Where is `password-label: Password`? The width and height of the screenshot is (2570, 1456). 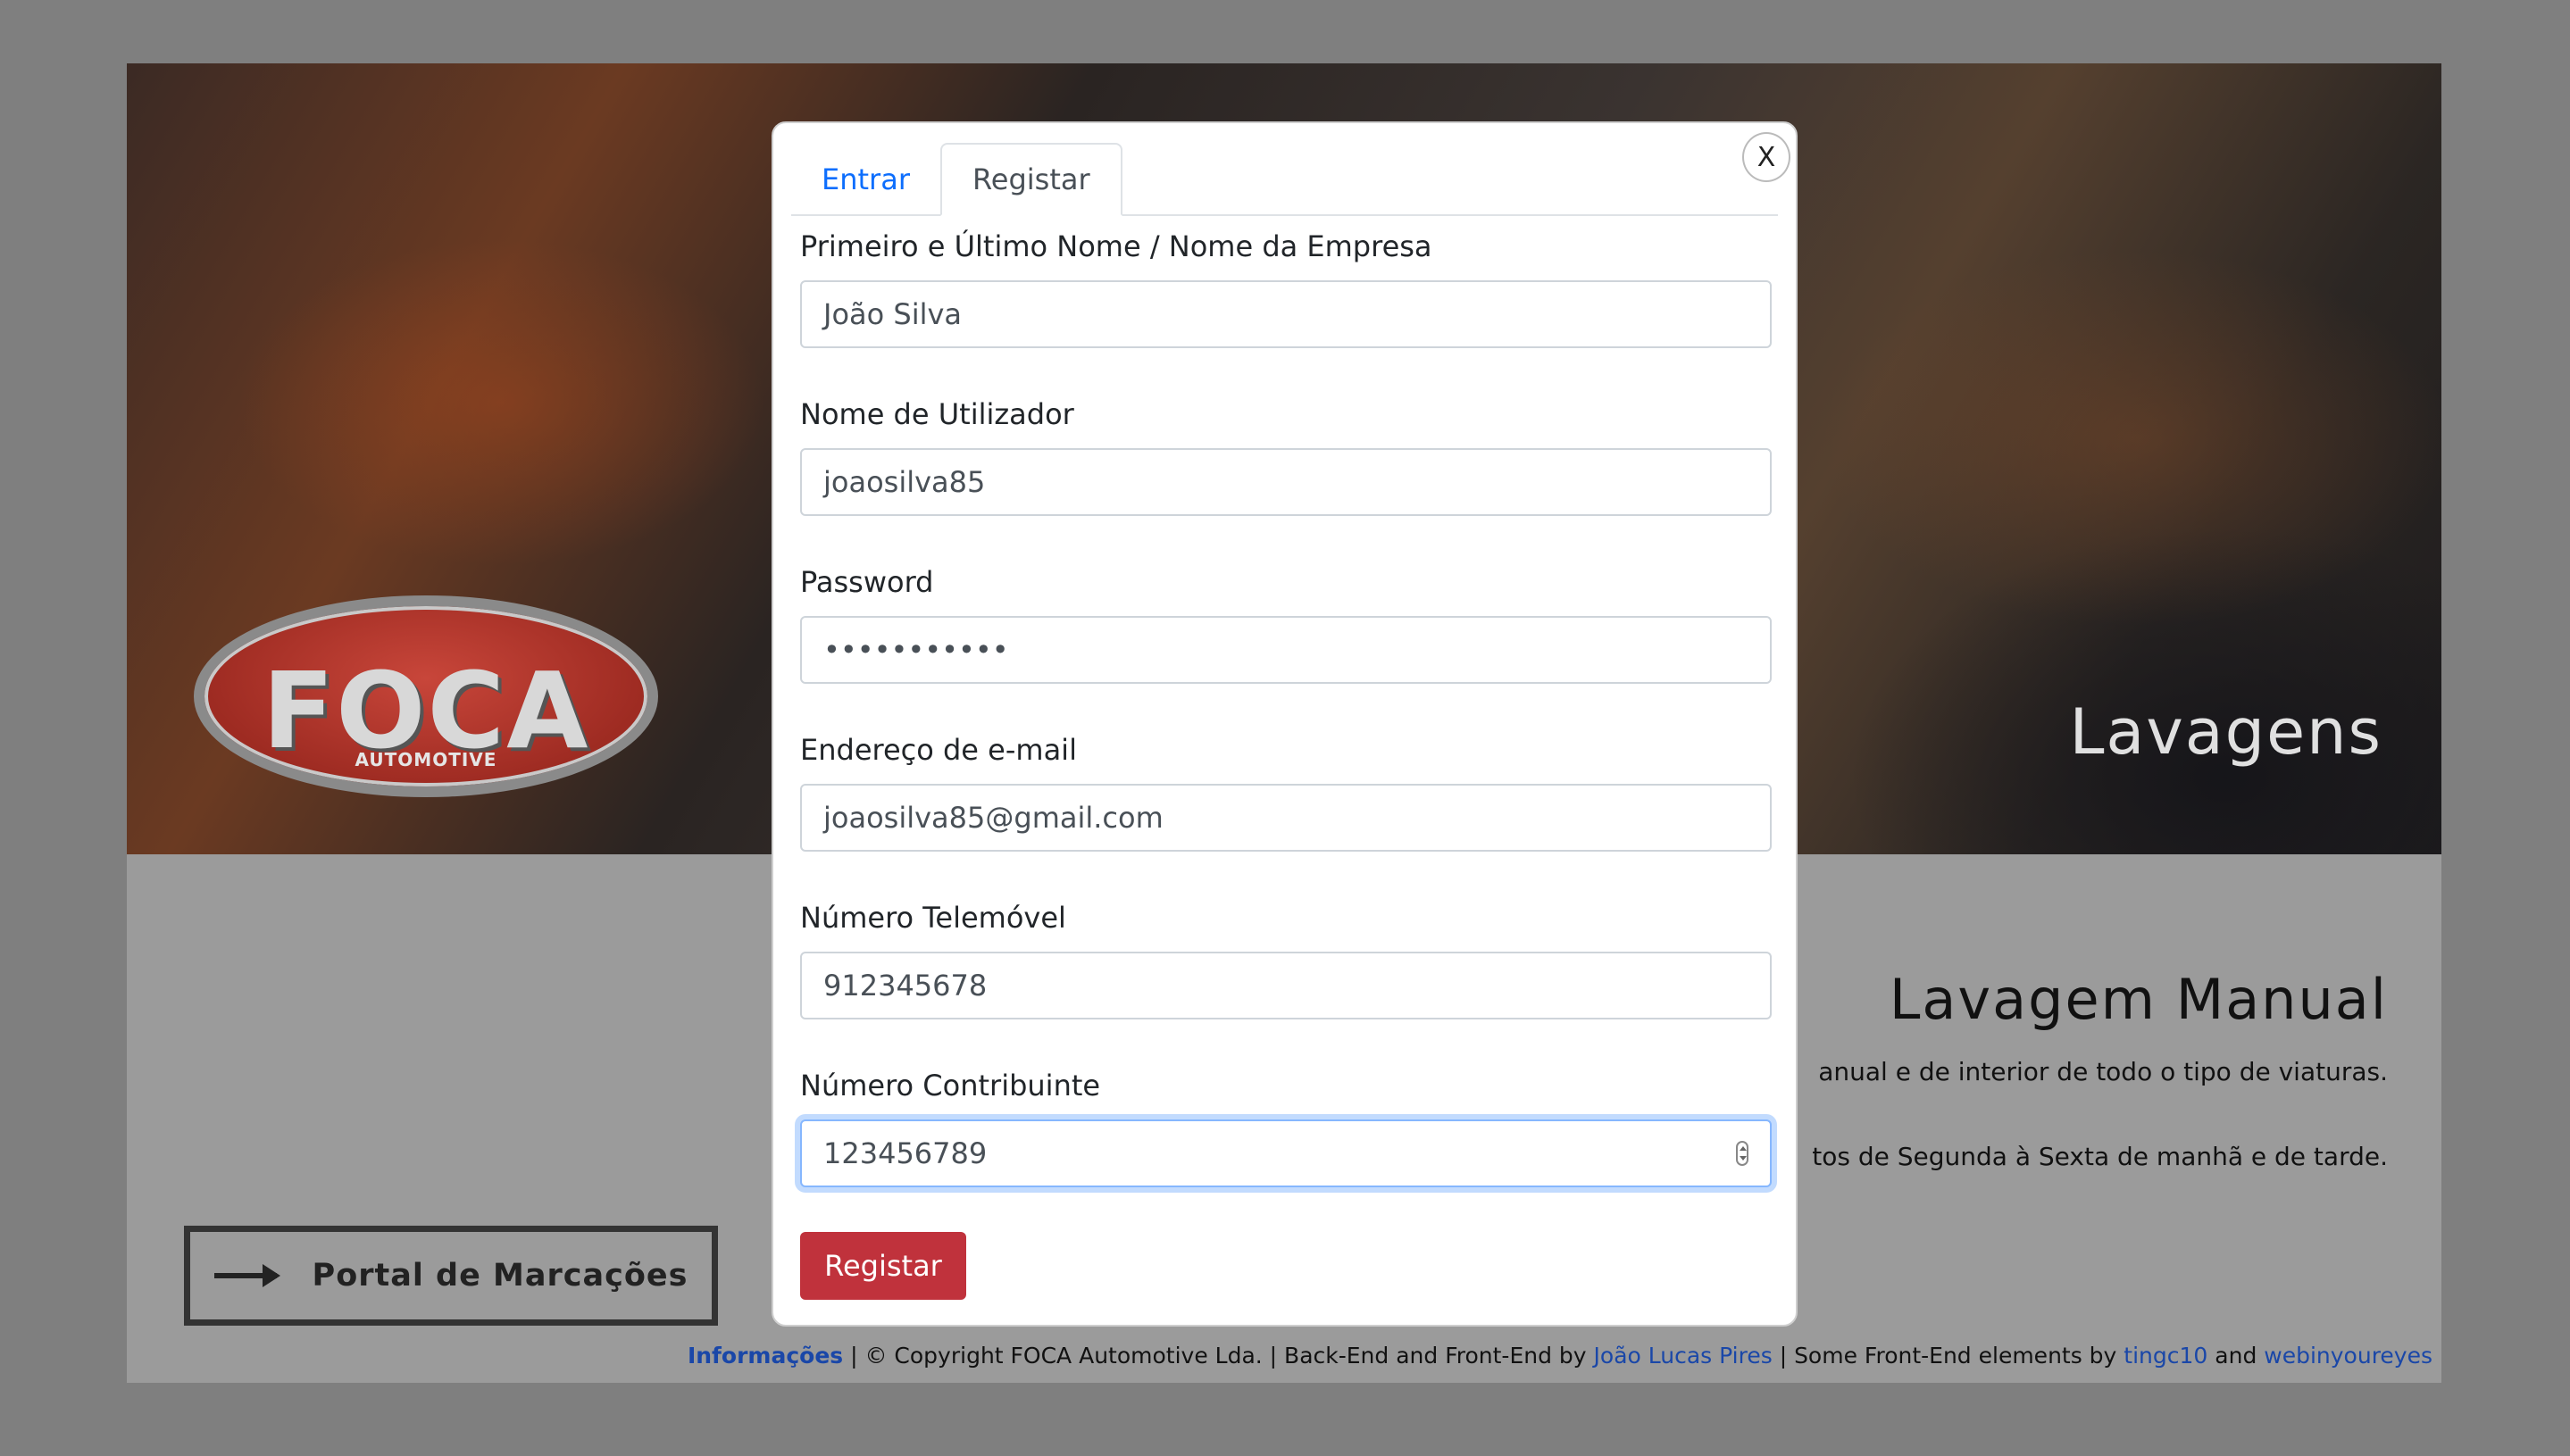
password-label: Password is located at coordinates (867, 582).